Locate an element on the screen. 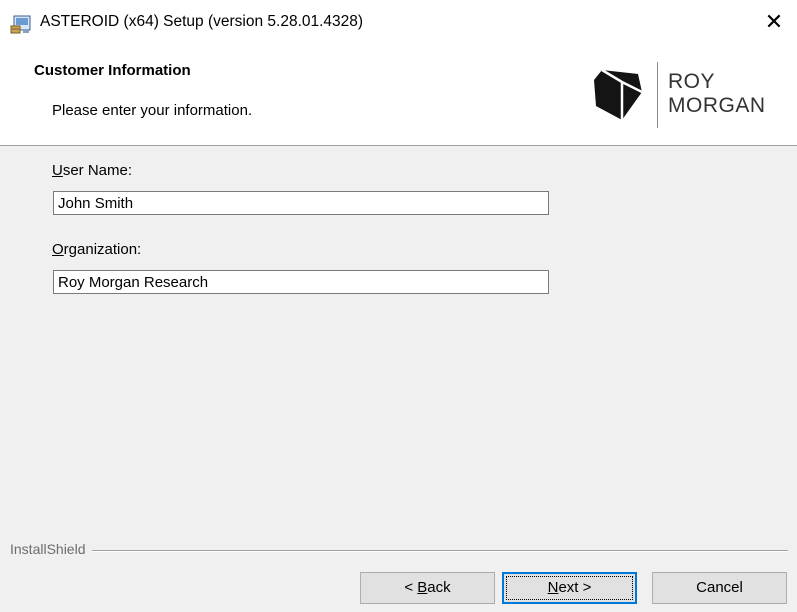 This screenshot has height=612, width=797. close-icon: ✕ is located at coordinates (774, 21).